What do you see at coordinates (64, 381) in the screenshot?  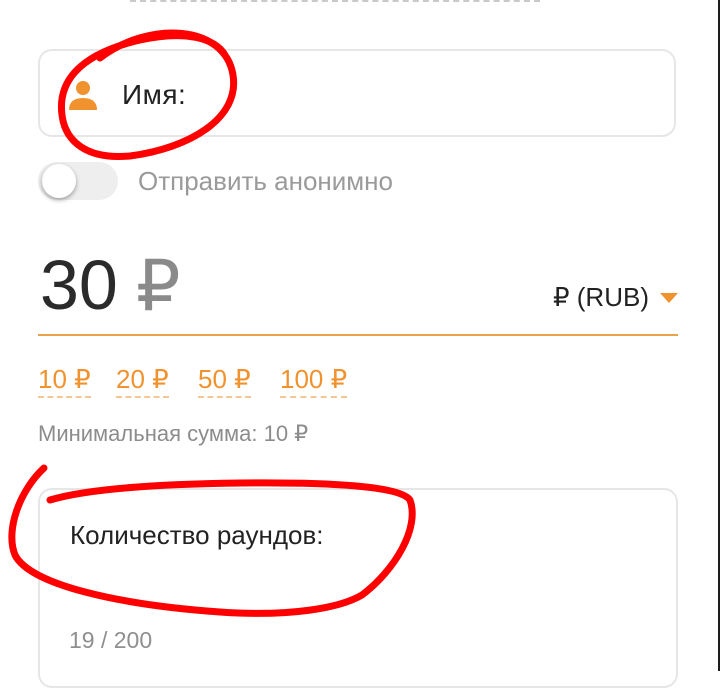 I see `preset-10: 10 ₽` at bounding box center [64, 381].